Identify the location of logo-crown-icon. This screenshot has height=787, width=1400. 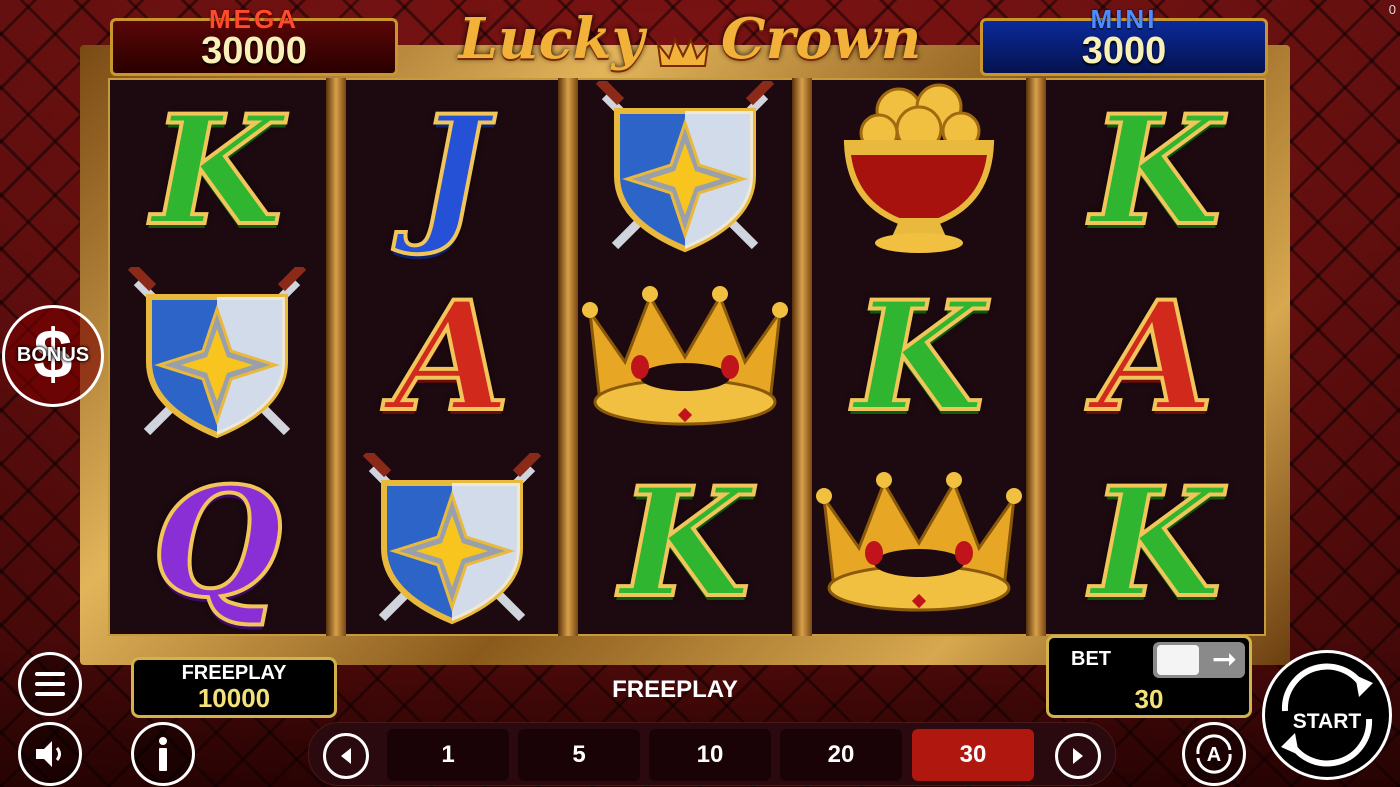
(683, 52).